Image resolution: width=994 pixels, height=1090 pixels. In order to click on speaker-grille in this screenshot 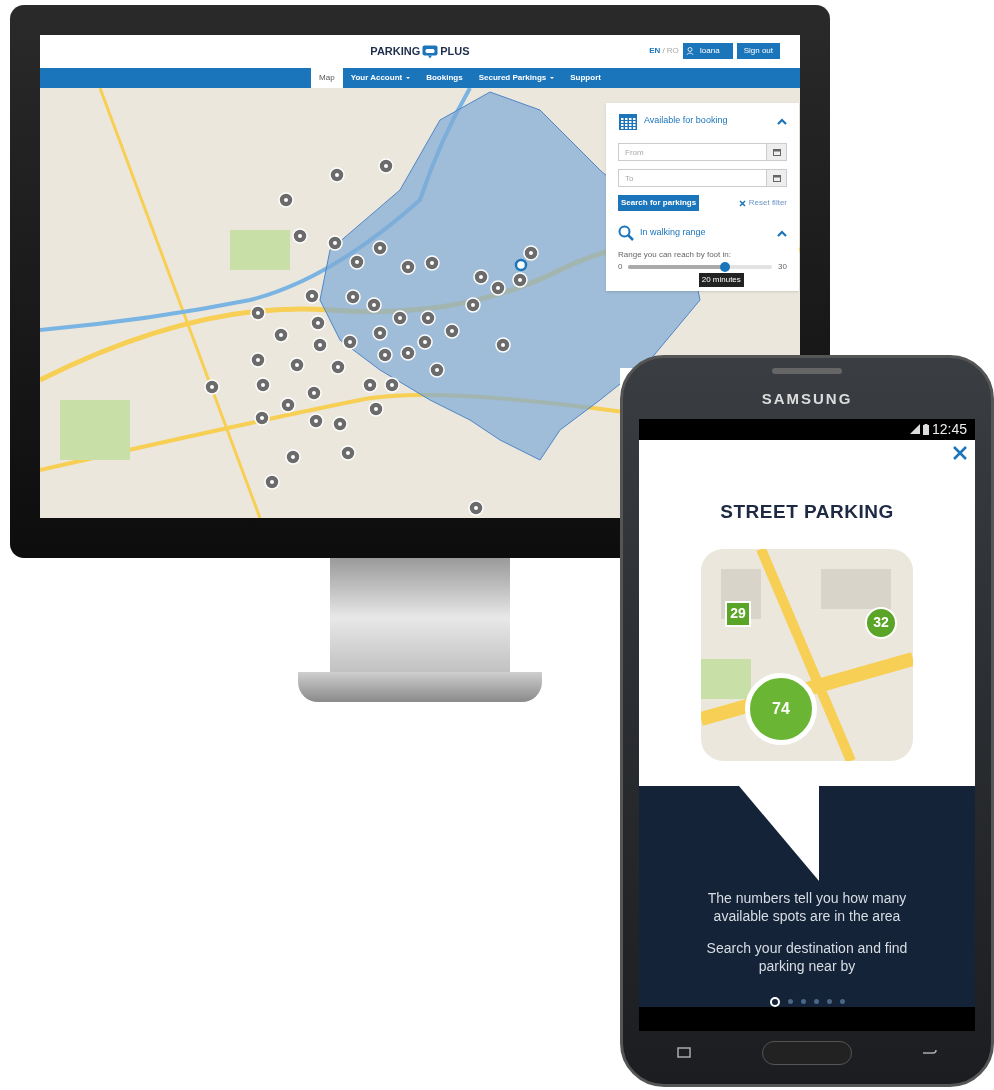, I will do `click(807, 371)`.